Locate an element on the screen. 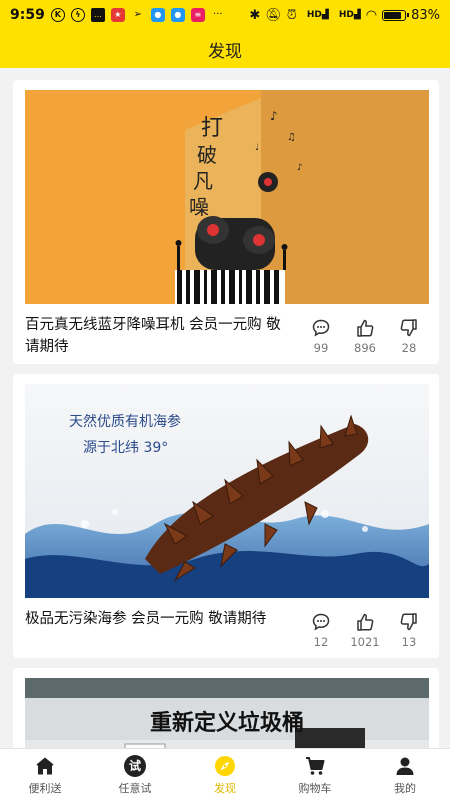  trash-can-image: 重新定义垃圾桶 is located at coordinates (227, 713).